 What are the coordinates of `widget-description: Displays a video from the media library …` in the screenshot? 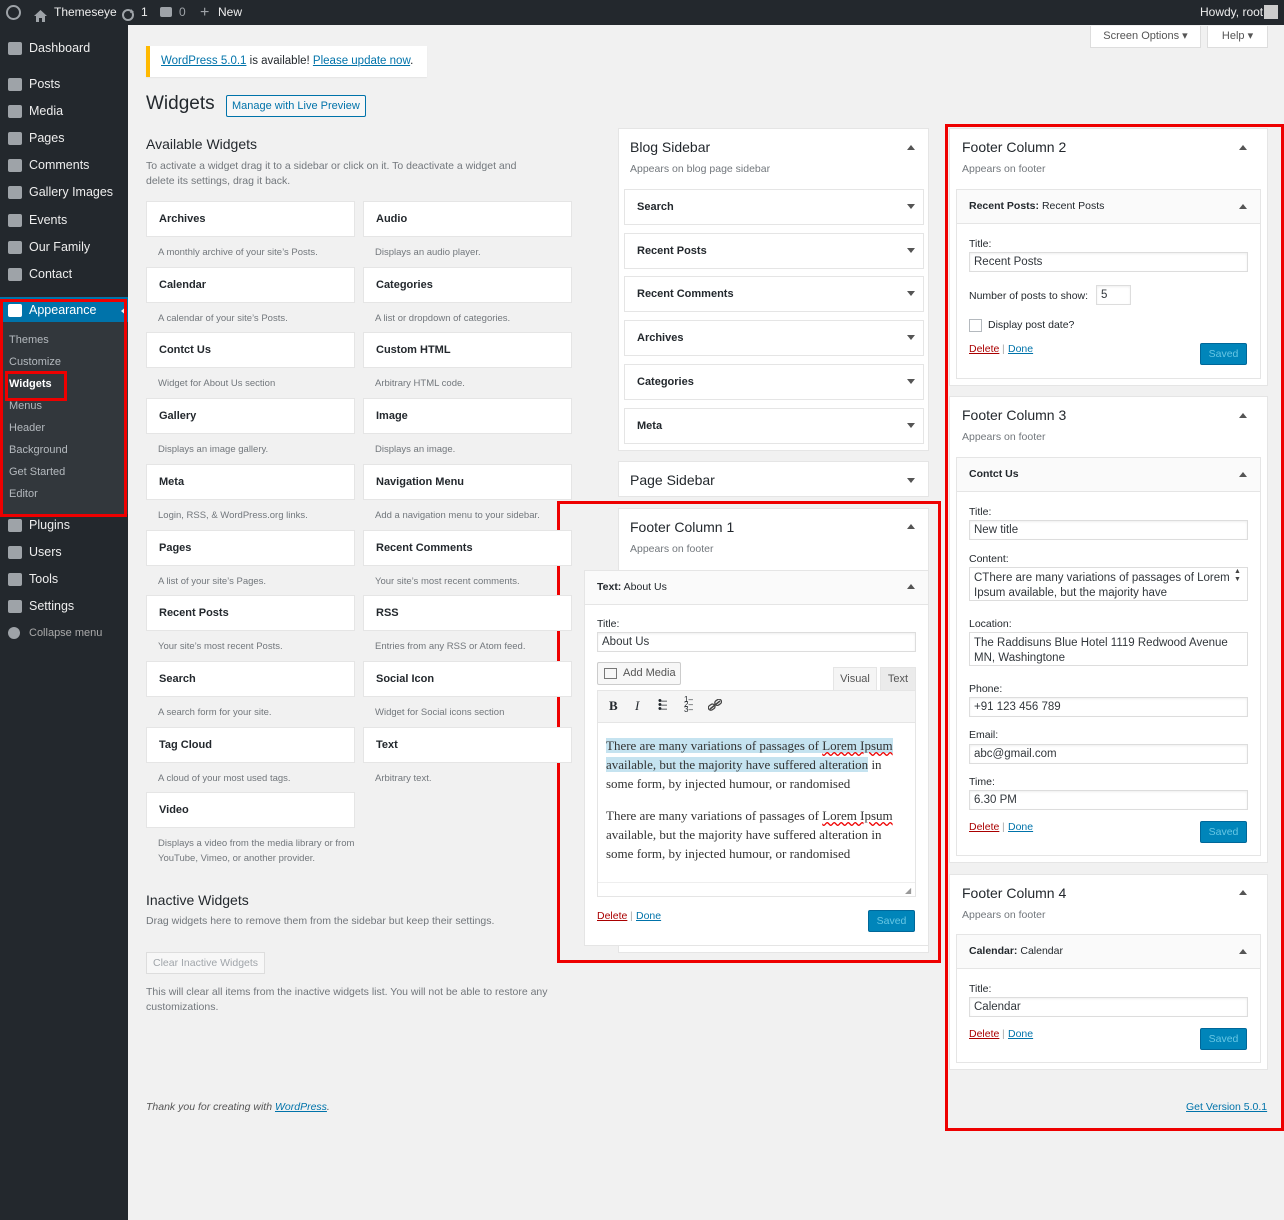 It's located at (256, 851).